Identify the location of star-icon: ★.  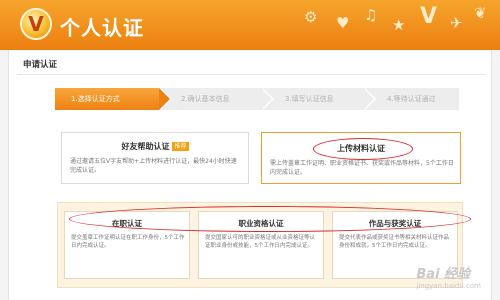
(399, 25).